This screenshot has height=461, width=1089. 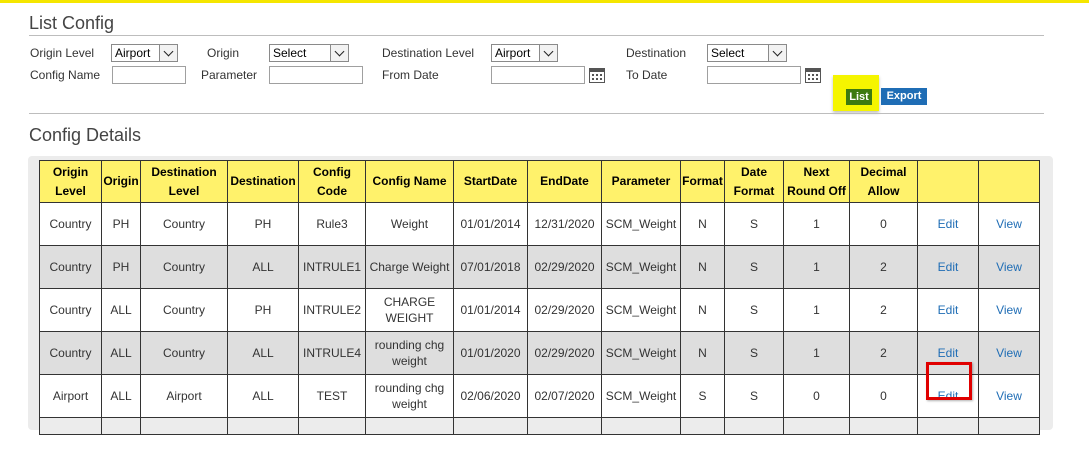 I want to click on destination-select: Select, so click(x=747, y=53).